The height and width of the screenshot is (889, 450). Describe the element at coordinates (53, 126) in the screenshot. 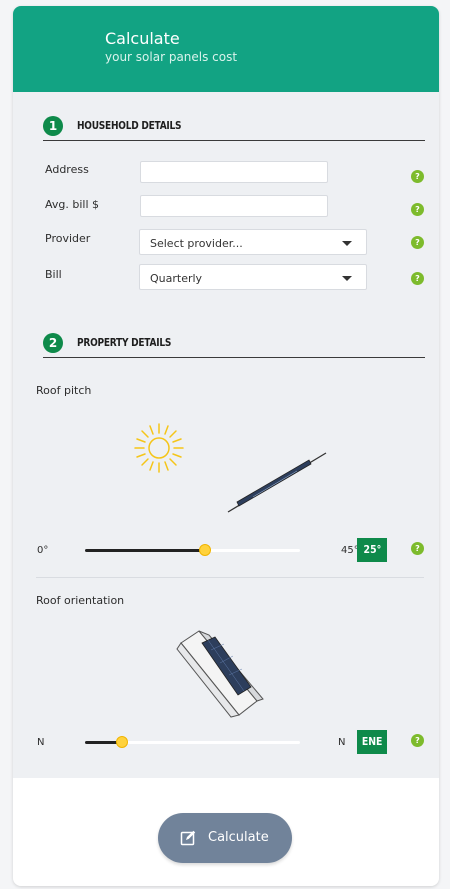

I see `step-number-1: 1` at that location.